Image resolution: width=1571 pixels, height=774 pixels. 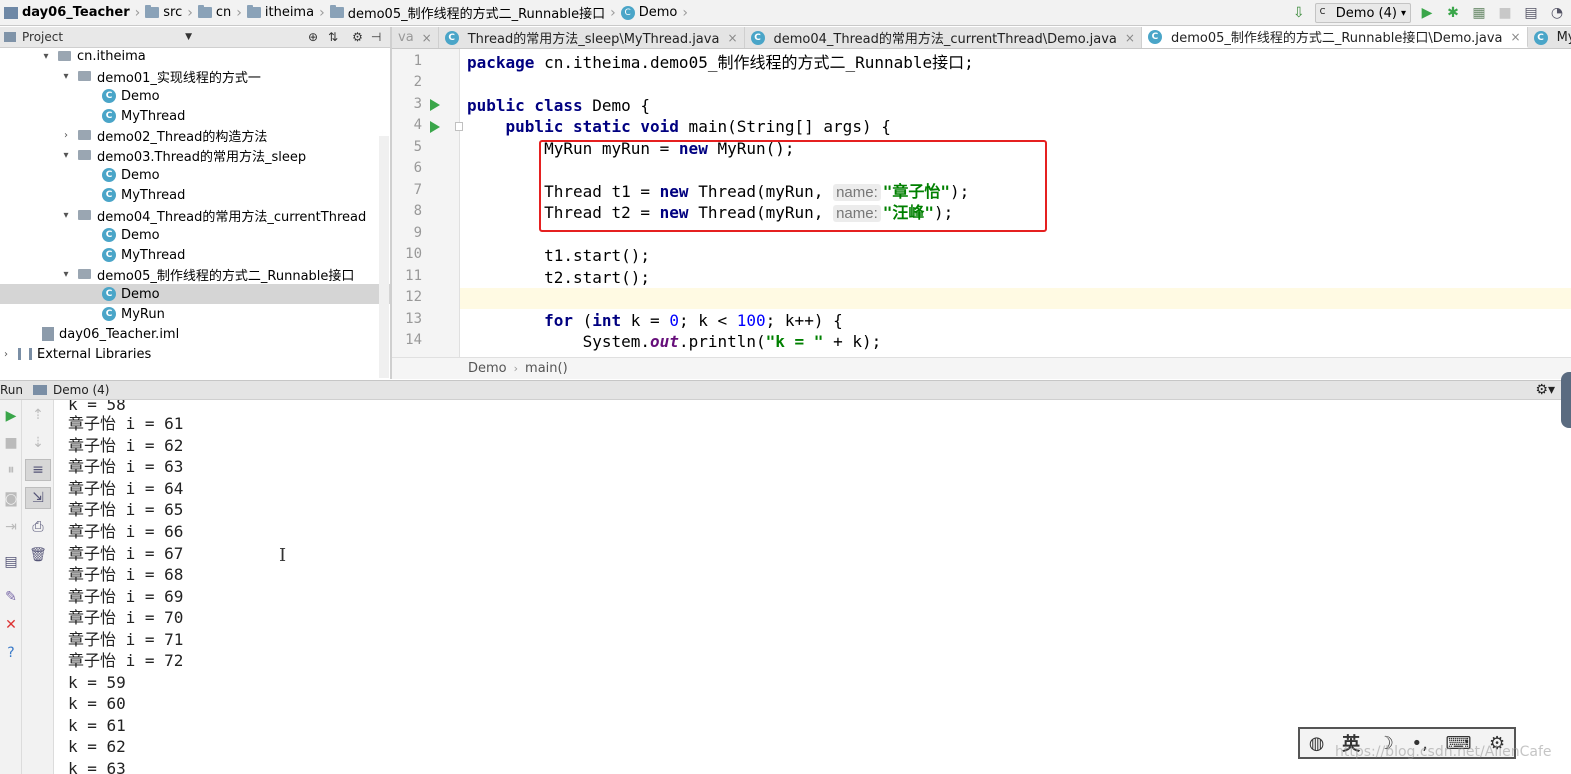 What do you see at coordinates (195, 37) in the screenshot?
I see `project-panel-header: Project ▼ ⊕ ⇅ ⚙ ⊣` at bounding box center [195, 37].